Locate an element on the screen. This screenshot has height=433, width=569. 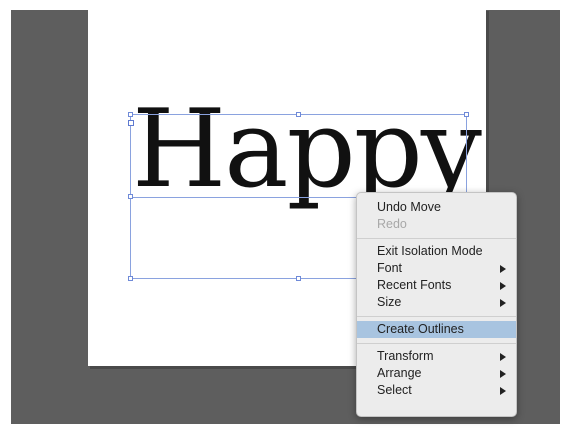
handle-bottom-middle is located at coordinates (298, 278).